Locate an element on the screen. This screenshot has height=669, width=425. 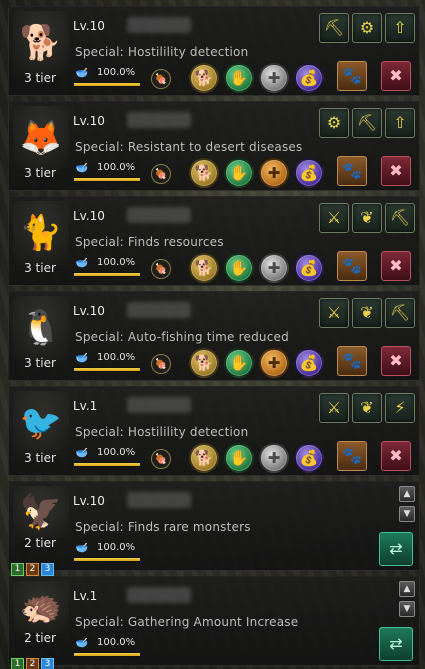
tier-number-badges: 123 is located at coordinates (32, 569).